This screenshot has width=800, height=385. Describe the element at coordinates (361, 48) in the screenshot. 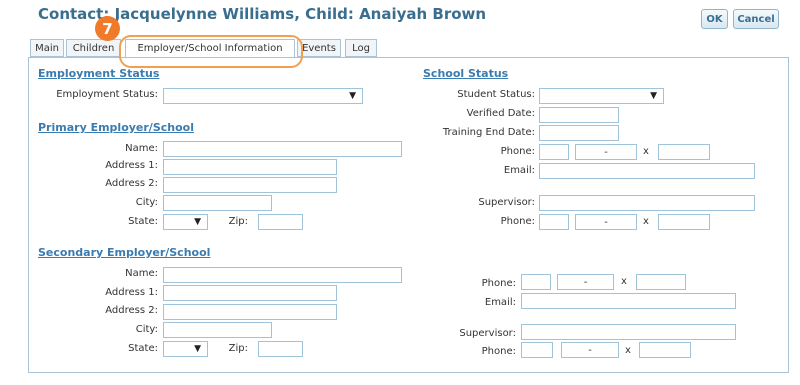

I see `tab-log: Log` at that location.